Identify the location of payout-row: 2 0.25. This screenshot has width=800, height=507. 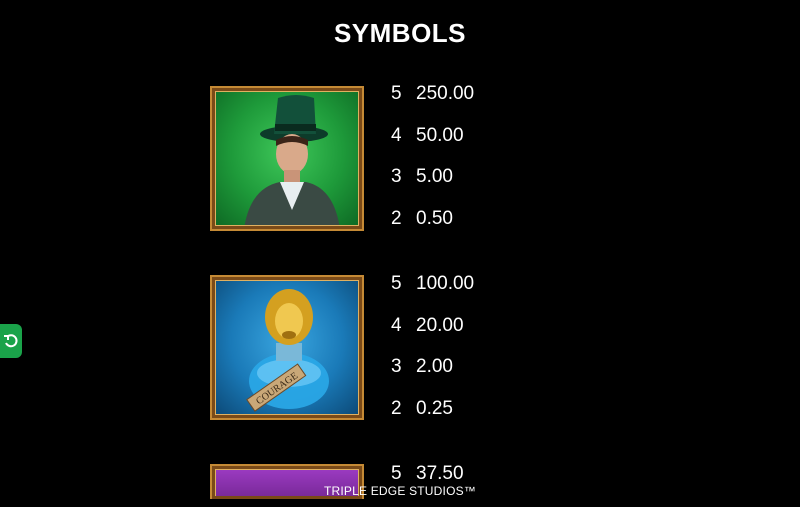
(432, 419).